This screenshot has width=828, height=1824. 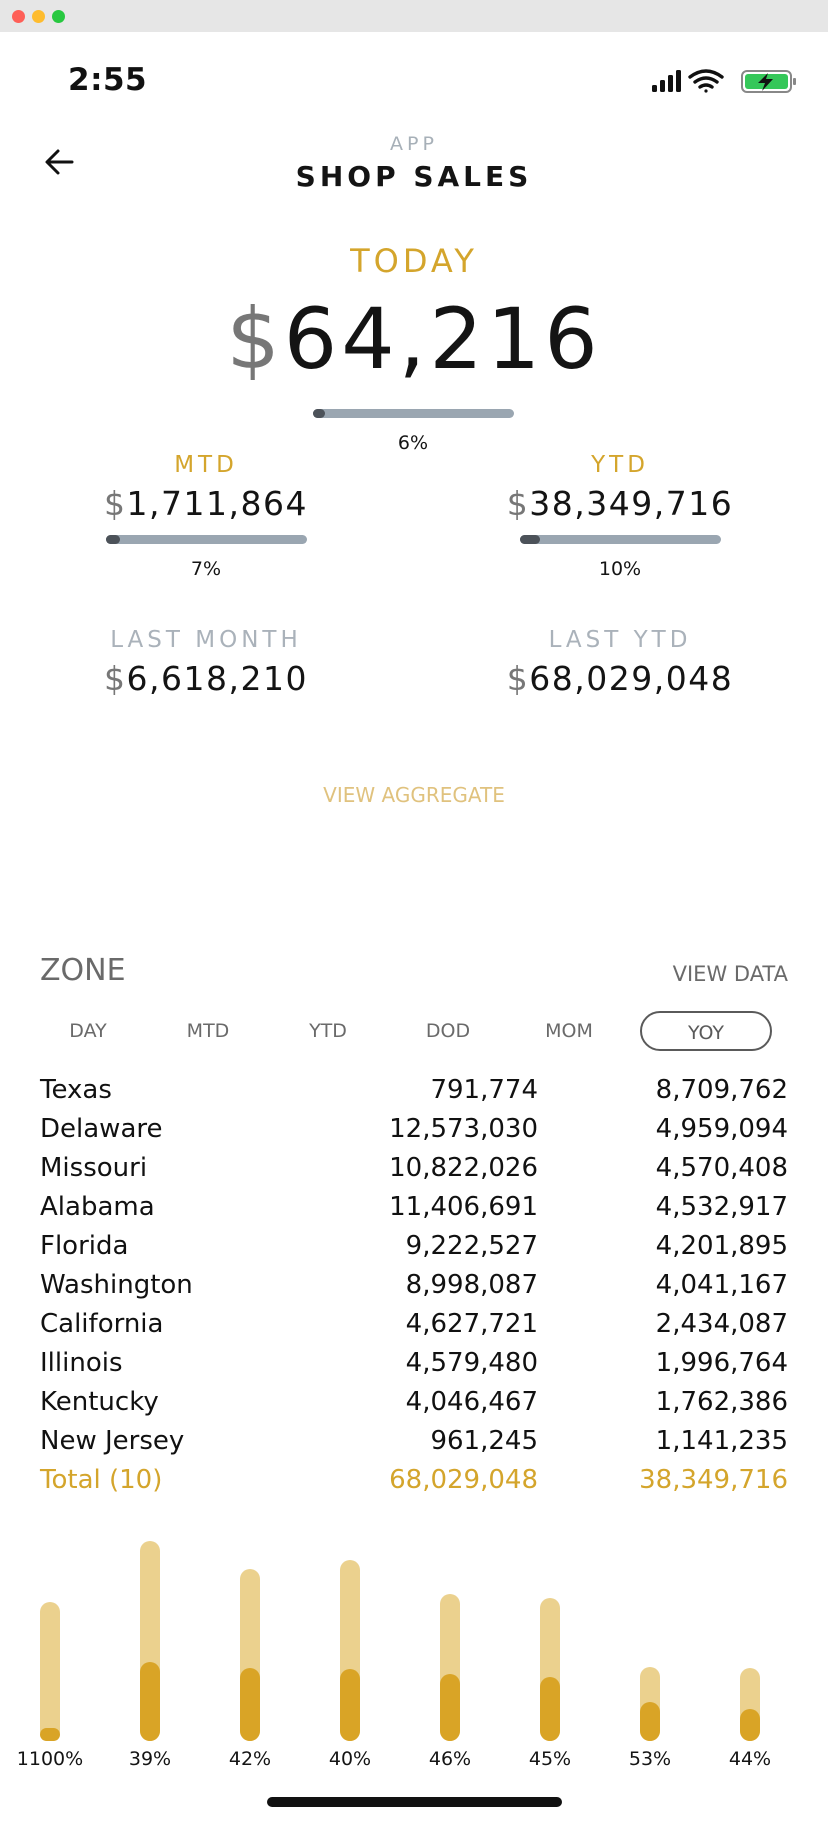 What do you see at coordinates (206, 465) in the screenshot?
I see `mtd-label: MTD` at bounding box center [206, 465].